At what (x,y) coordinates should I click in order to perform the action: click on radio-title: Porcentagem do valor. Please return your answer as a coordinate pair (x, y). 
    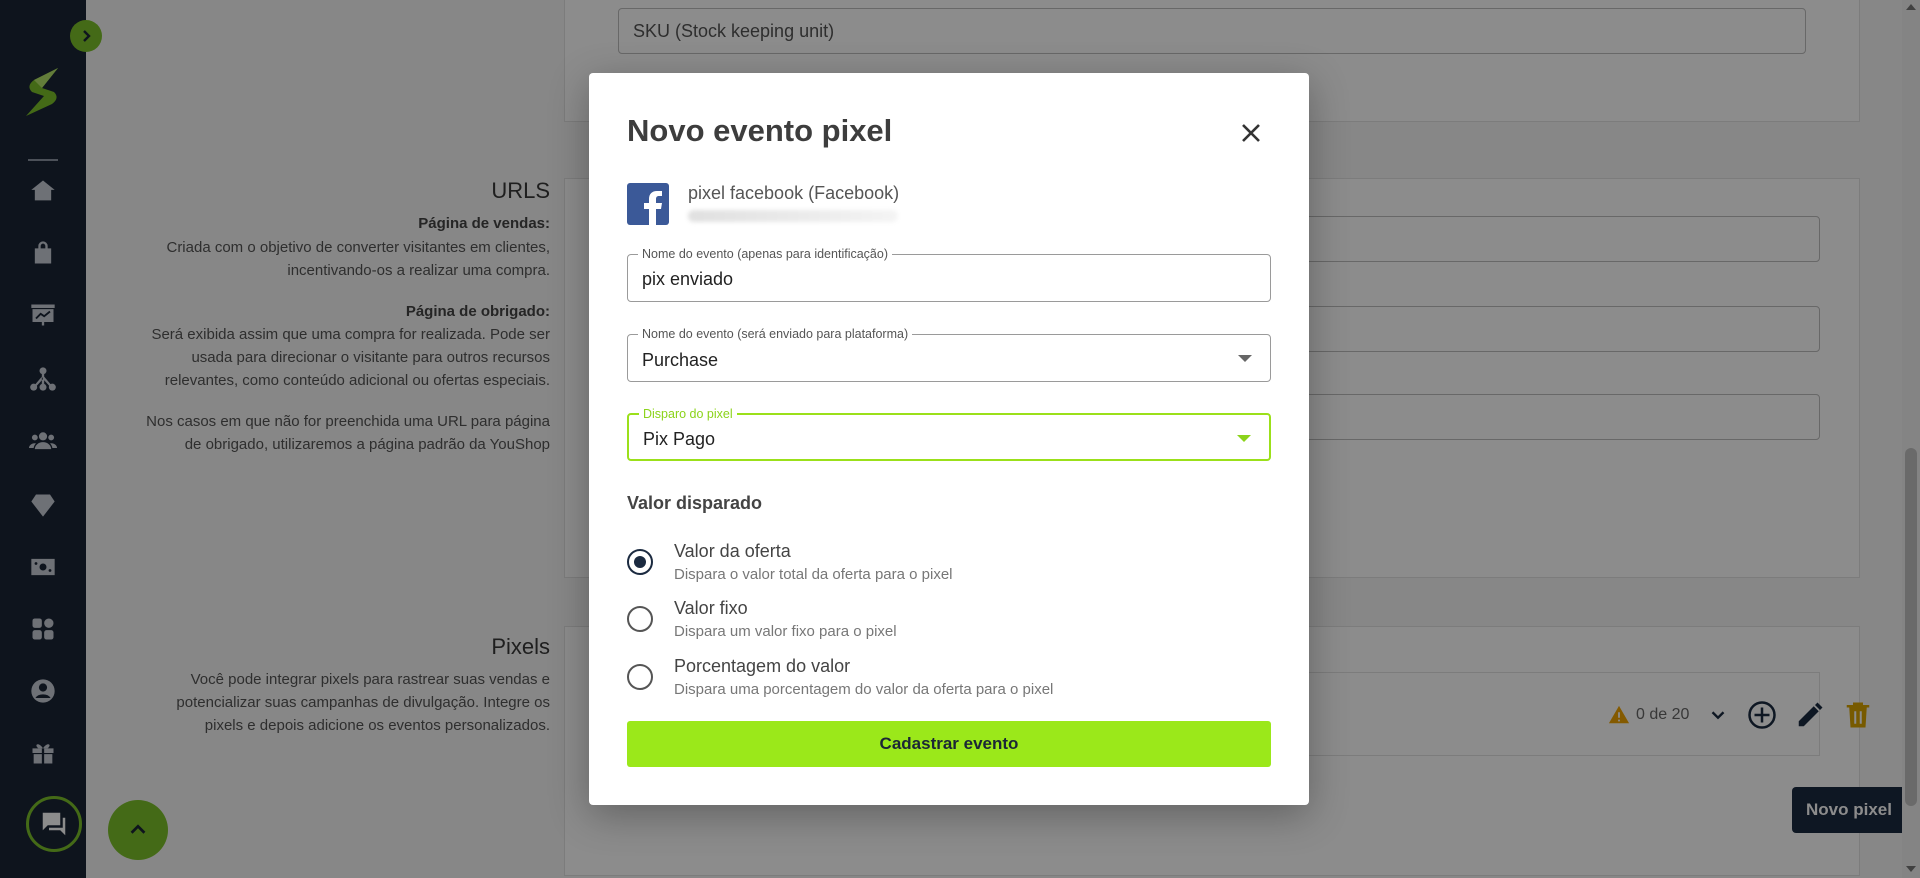
    Looking at the image, I should click on (762, 666).